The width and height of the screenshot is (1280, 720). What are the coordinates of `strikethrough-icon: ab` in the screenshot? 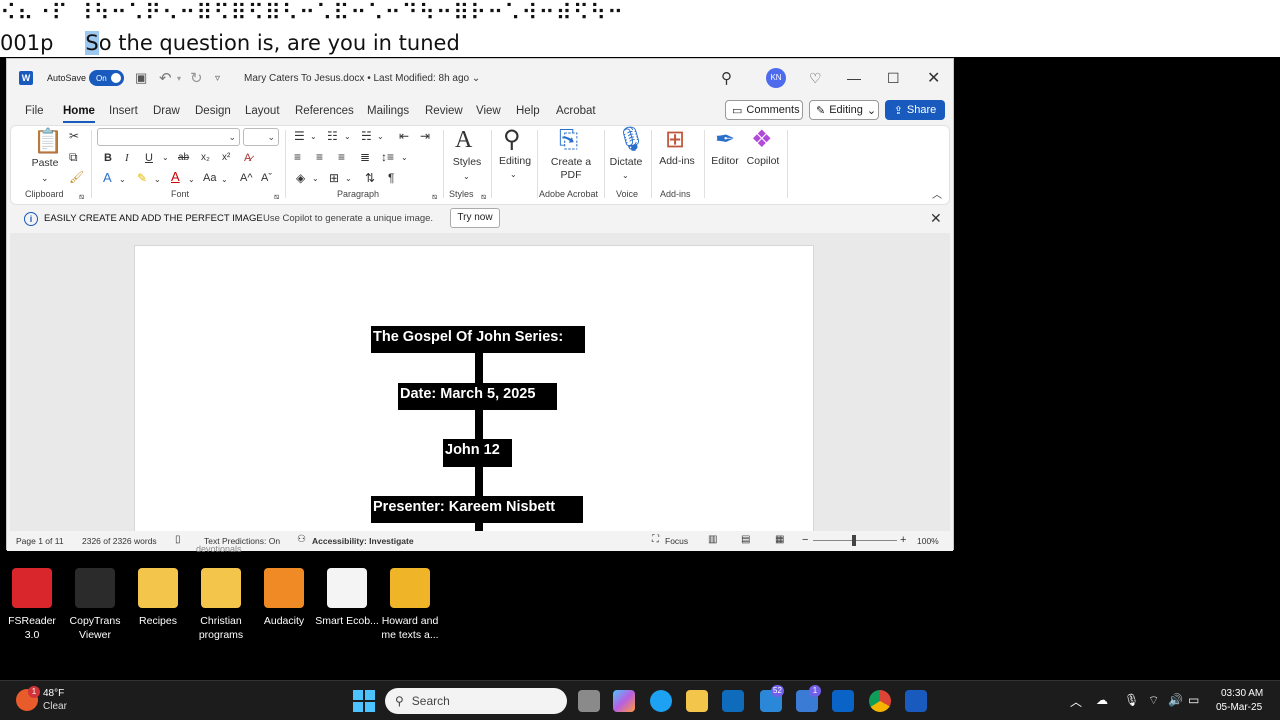 It's located at (183, 158).